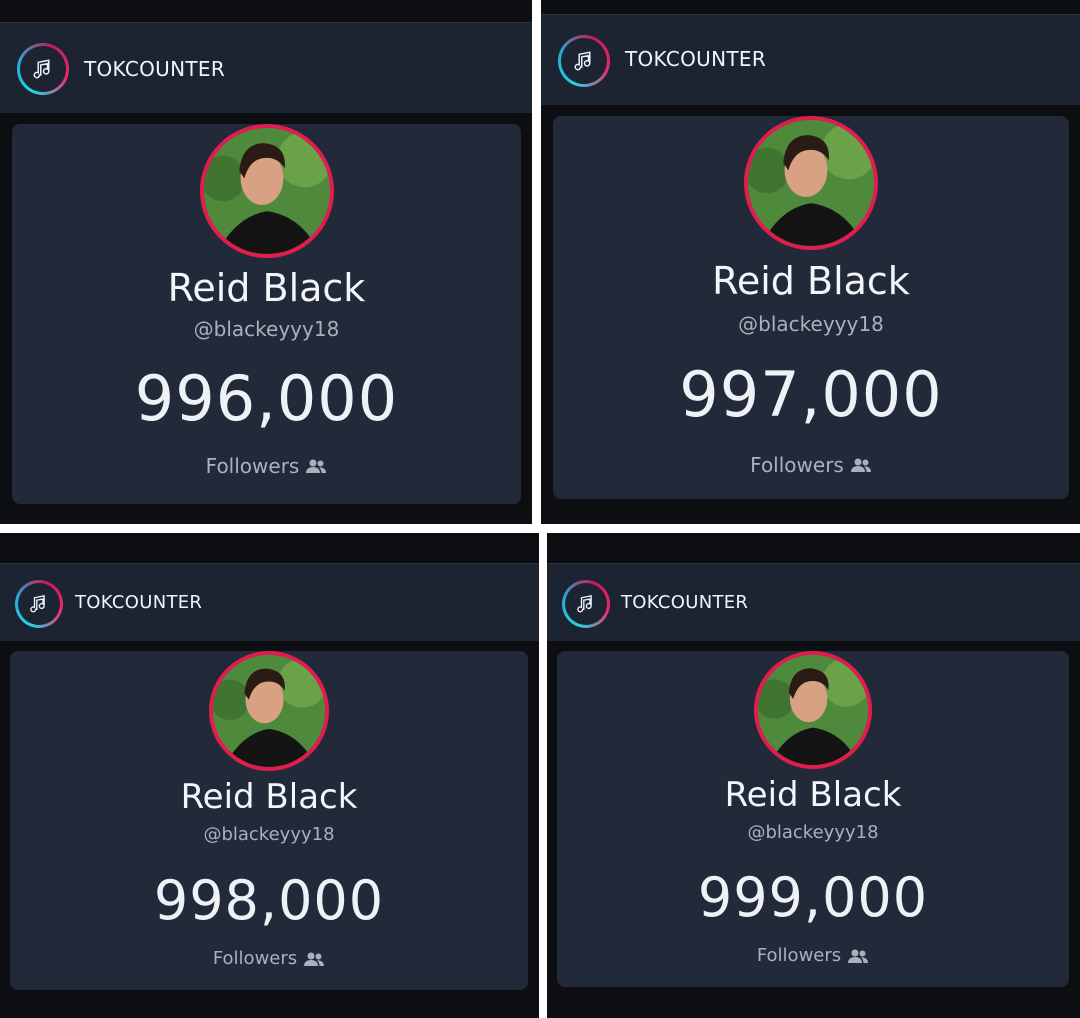  Describe the element at coordinates (269, 900) in the screenshot. I see `follower-count: 998,000` at that location.